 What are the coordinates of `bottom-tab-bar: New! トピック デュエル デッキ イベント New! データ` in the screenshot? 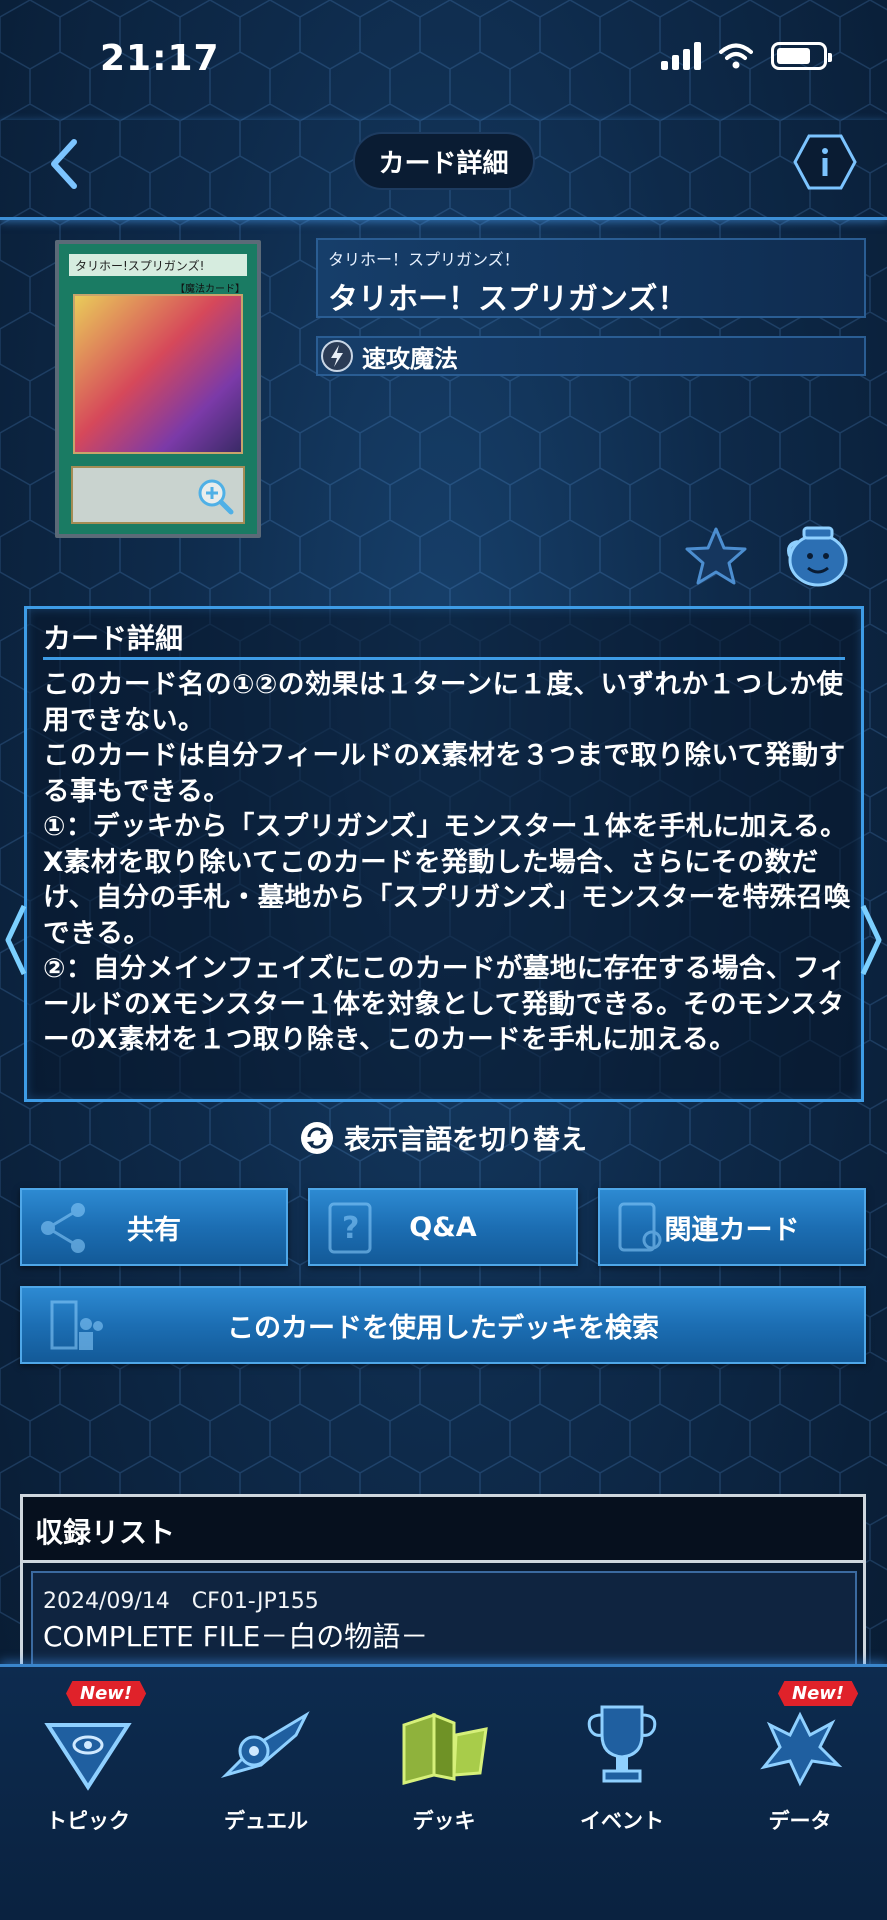 It's located at (443, 1792).